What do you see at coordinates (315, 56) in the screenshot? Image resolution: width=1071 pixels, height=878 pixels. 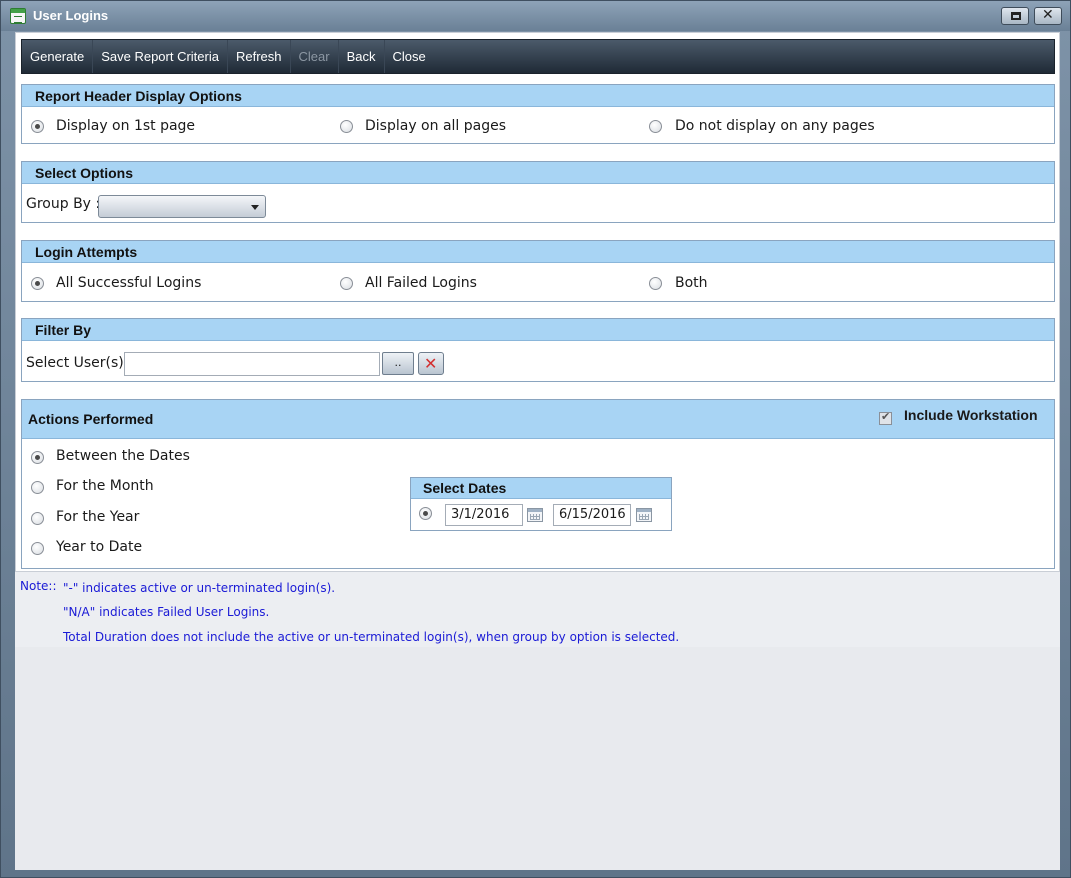 I see `clear-button: Clear` at bounding box center [315, 56].